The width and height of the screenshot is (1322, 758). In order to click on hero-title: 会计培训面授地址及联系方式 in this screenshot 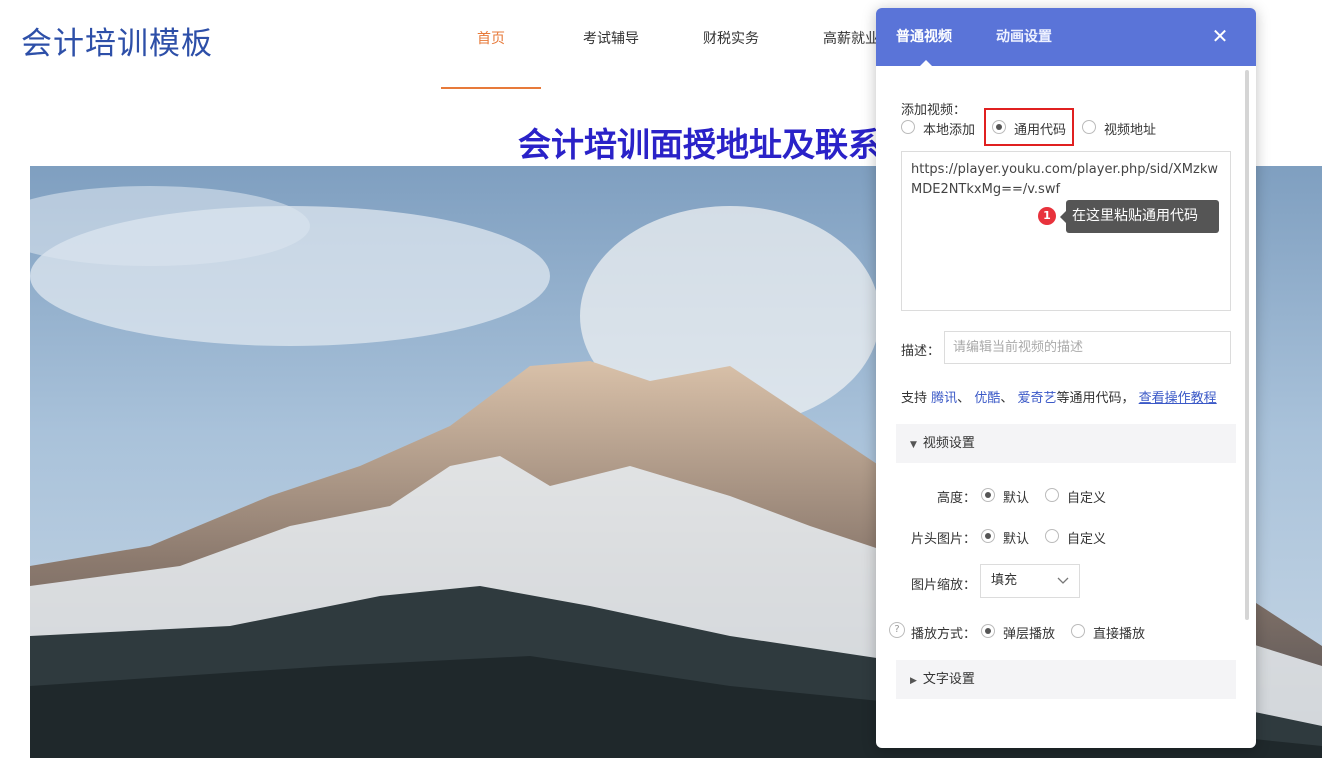, I will do `click(698, 144)`.